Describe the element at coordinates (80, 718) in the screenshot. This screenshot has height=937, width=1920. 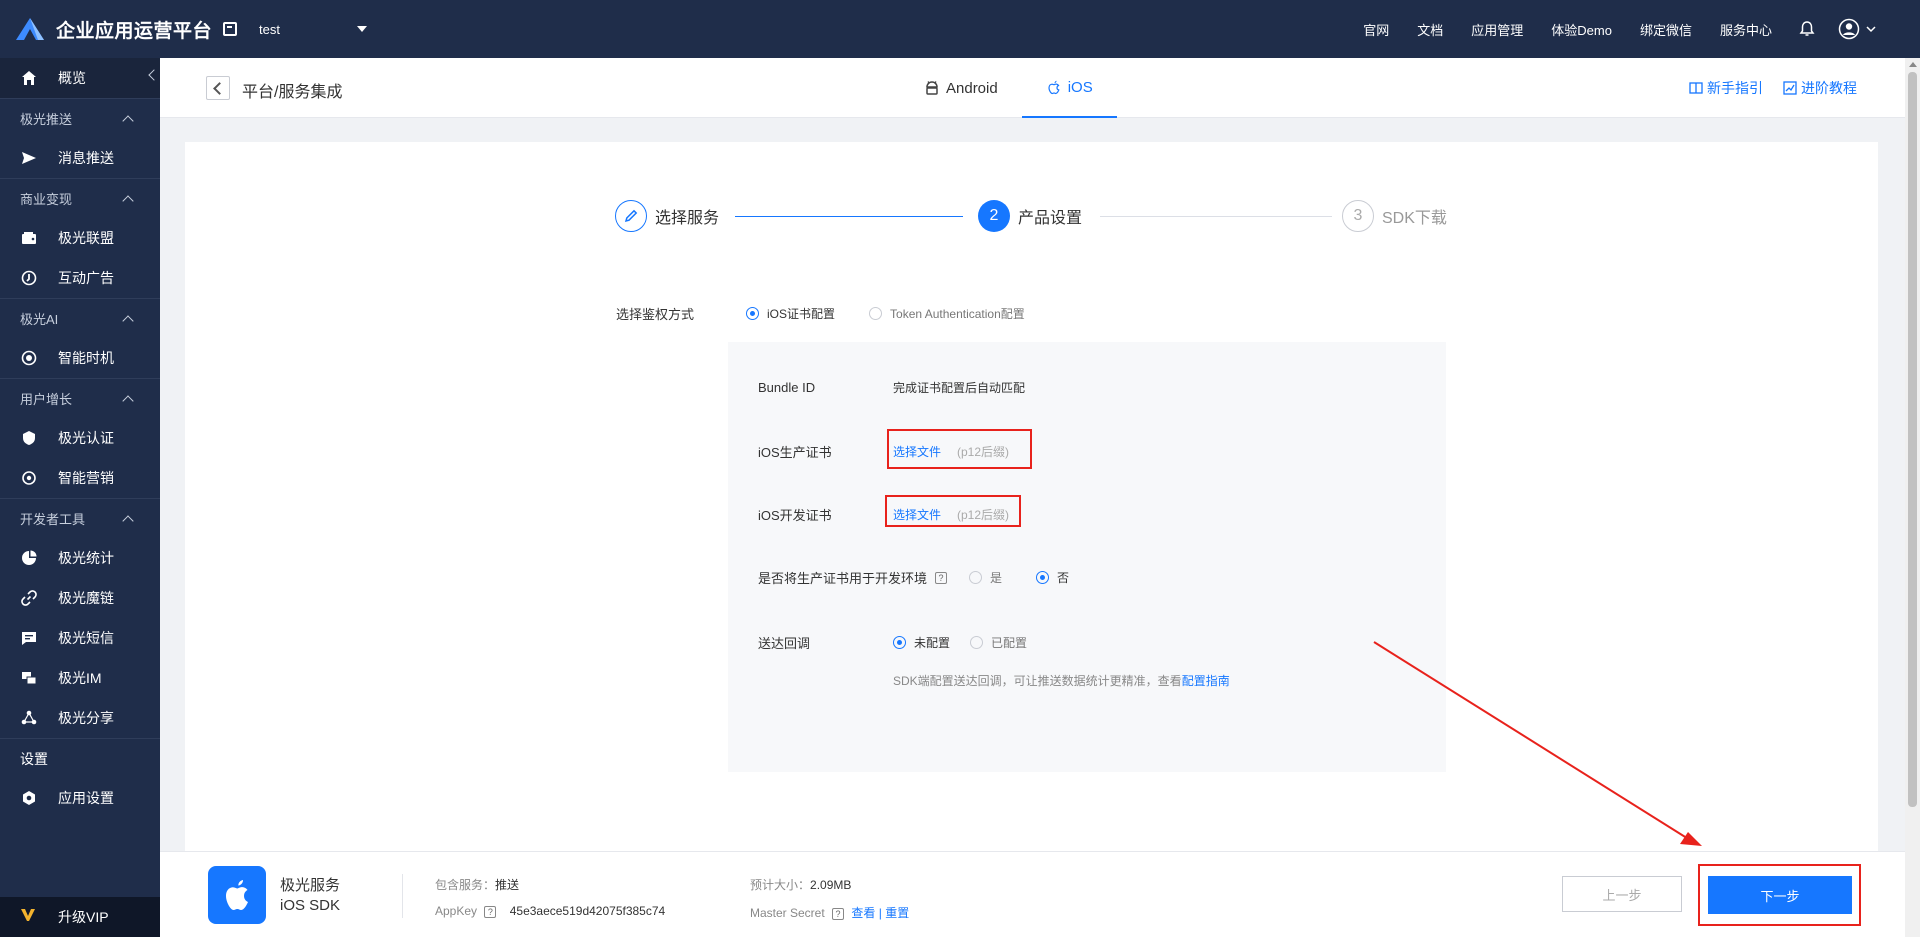
I see `sidebar-item-share: 极光分享` at that location.